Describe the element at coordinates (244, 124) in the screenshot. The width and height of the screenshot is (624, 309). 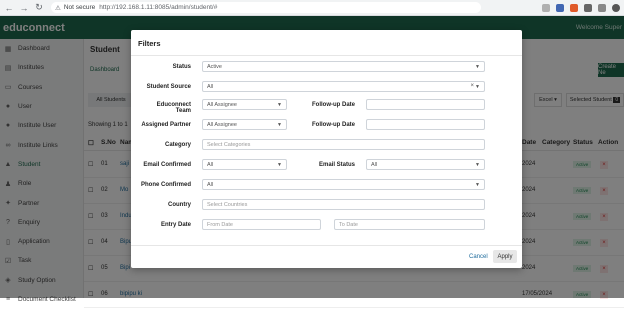
I see `assigned-partner-select: All Assignee ▼` at that location.